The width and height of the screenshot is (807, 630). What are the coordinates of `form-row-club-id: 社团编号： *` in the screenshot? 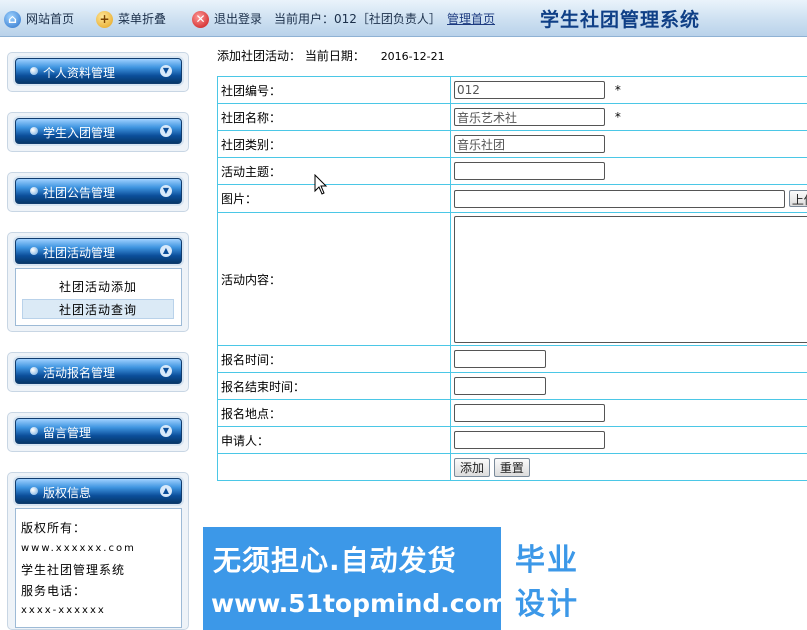 It's located at (512, 90).